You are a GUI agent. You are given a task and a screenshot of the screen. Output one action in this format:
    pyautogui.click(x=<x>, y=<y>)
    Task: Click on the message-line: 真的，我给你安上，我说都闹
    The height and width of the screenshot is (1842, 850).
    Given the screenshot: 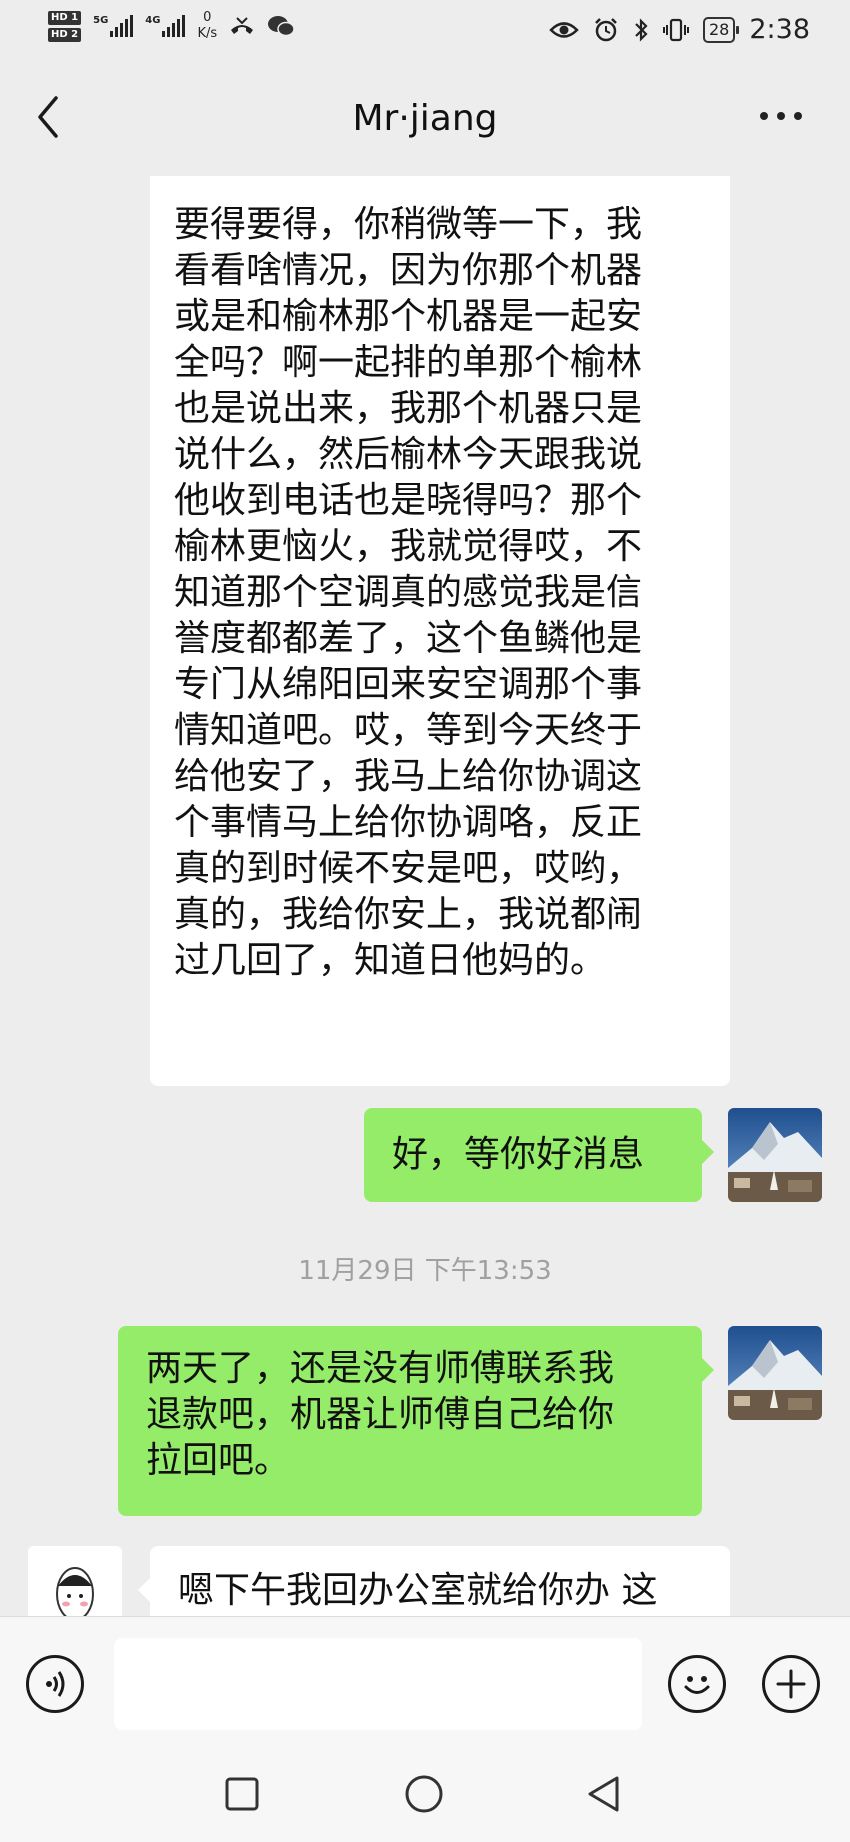 What is the action you would take?
    pyautogui.click(x=408, y=914)
    